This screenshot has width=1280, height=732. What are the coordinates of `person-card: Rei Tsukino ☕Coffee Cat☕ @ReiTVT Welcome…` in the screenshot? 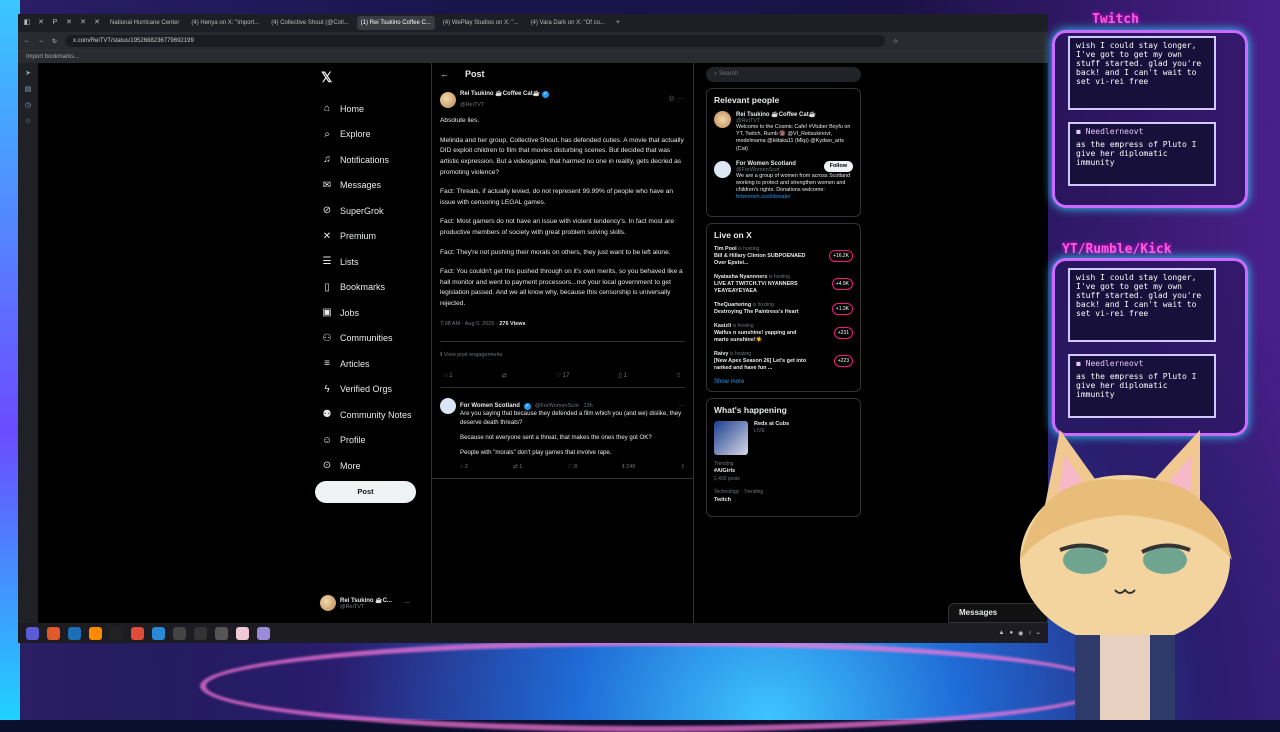 It's located at (783, 132).